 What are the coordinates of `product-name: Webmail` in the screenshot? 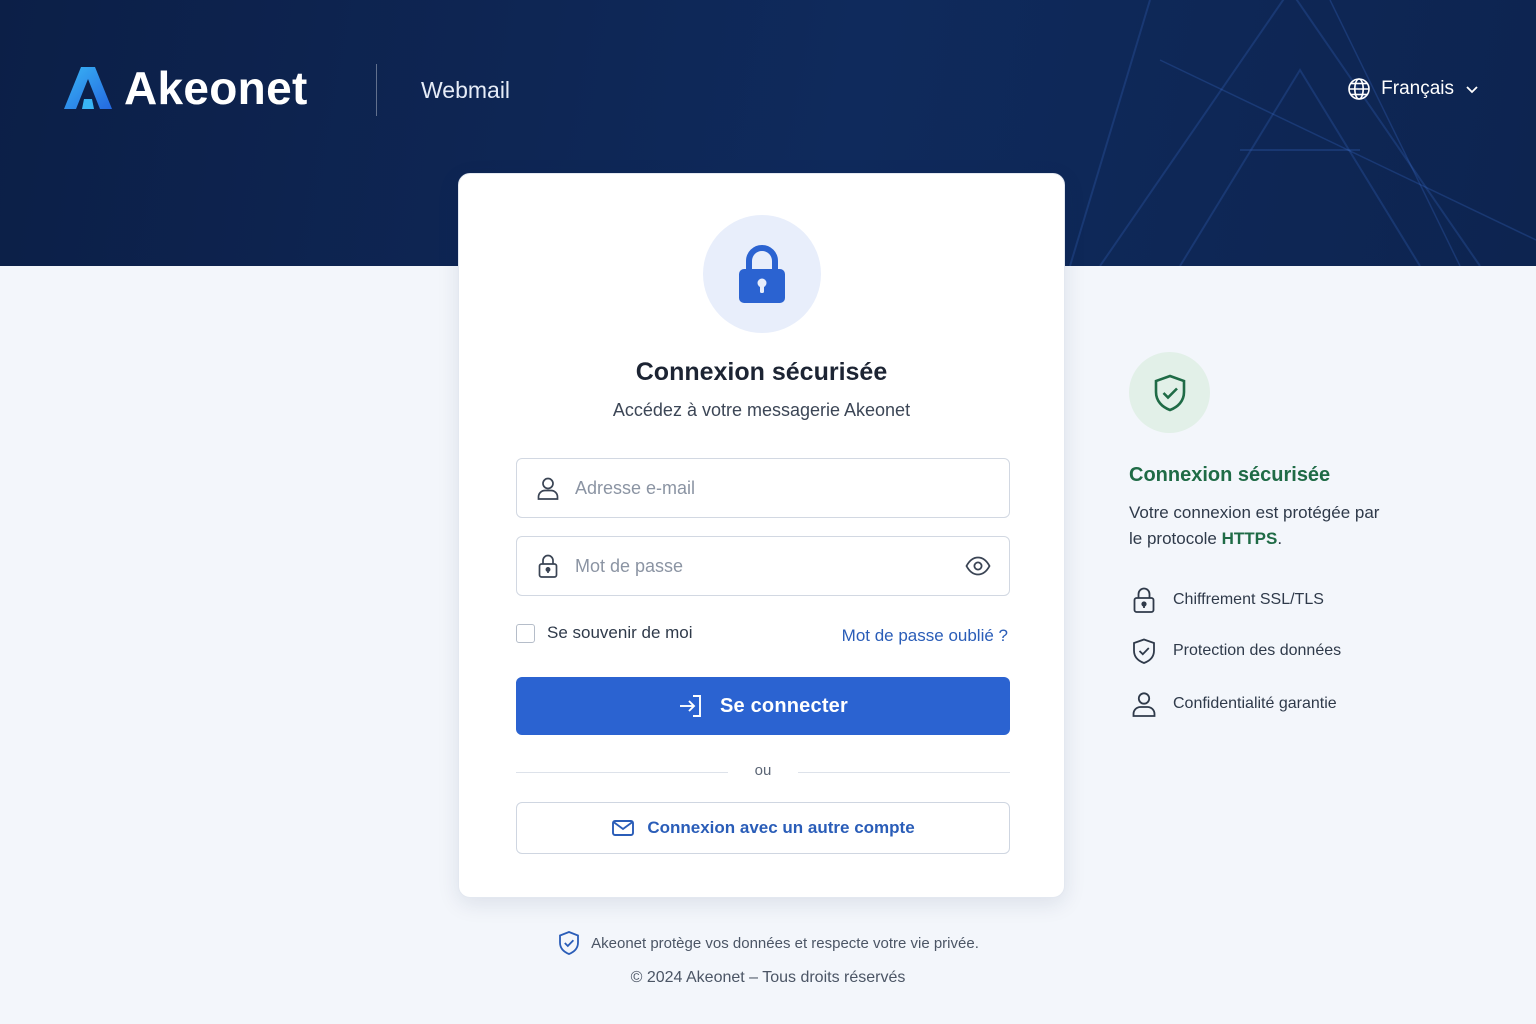 It's located at (466, 90).